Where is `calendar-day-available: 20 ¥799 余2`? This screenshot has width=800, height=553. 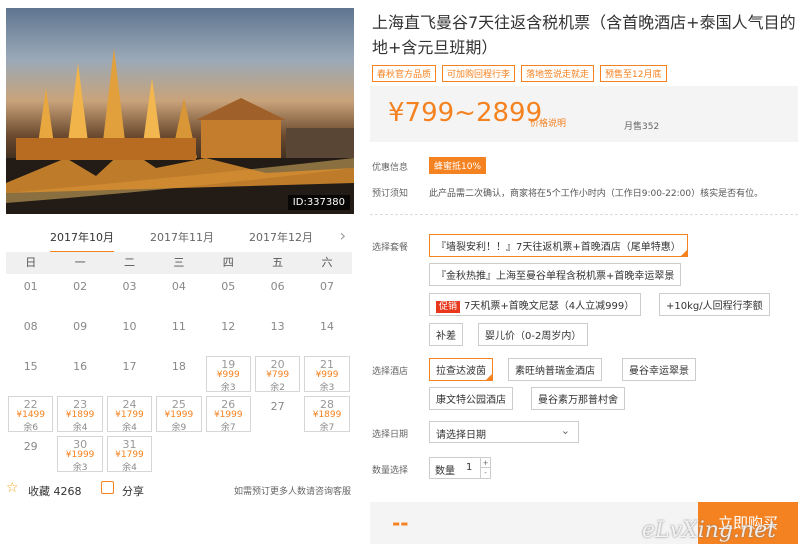 calendar-day-available: 20 ¥799 余2 is located at coordinates (277, 374).